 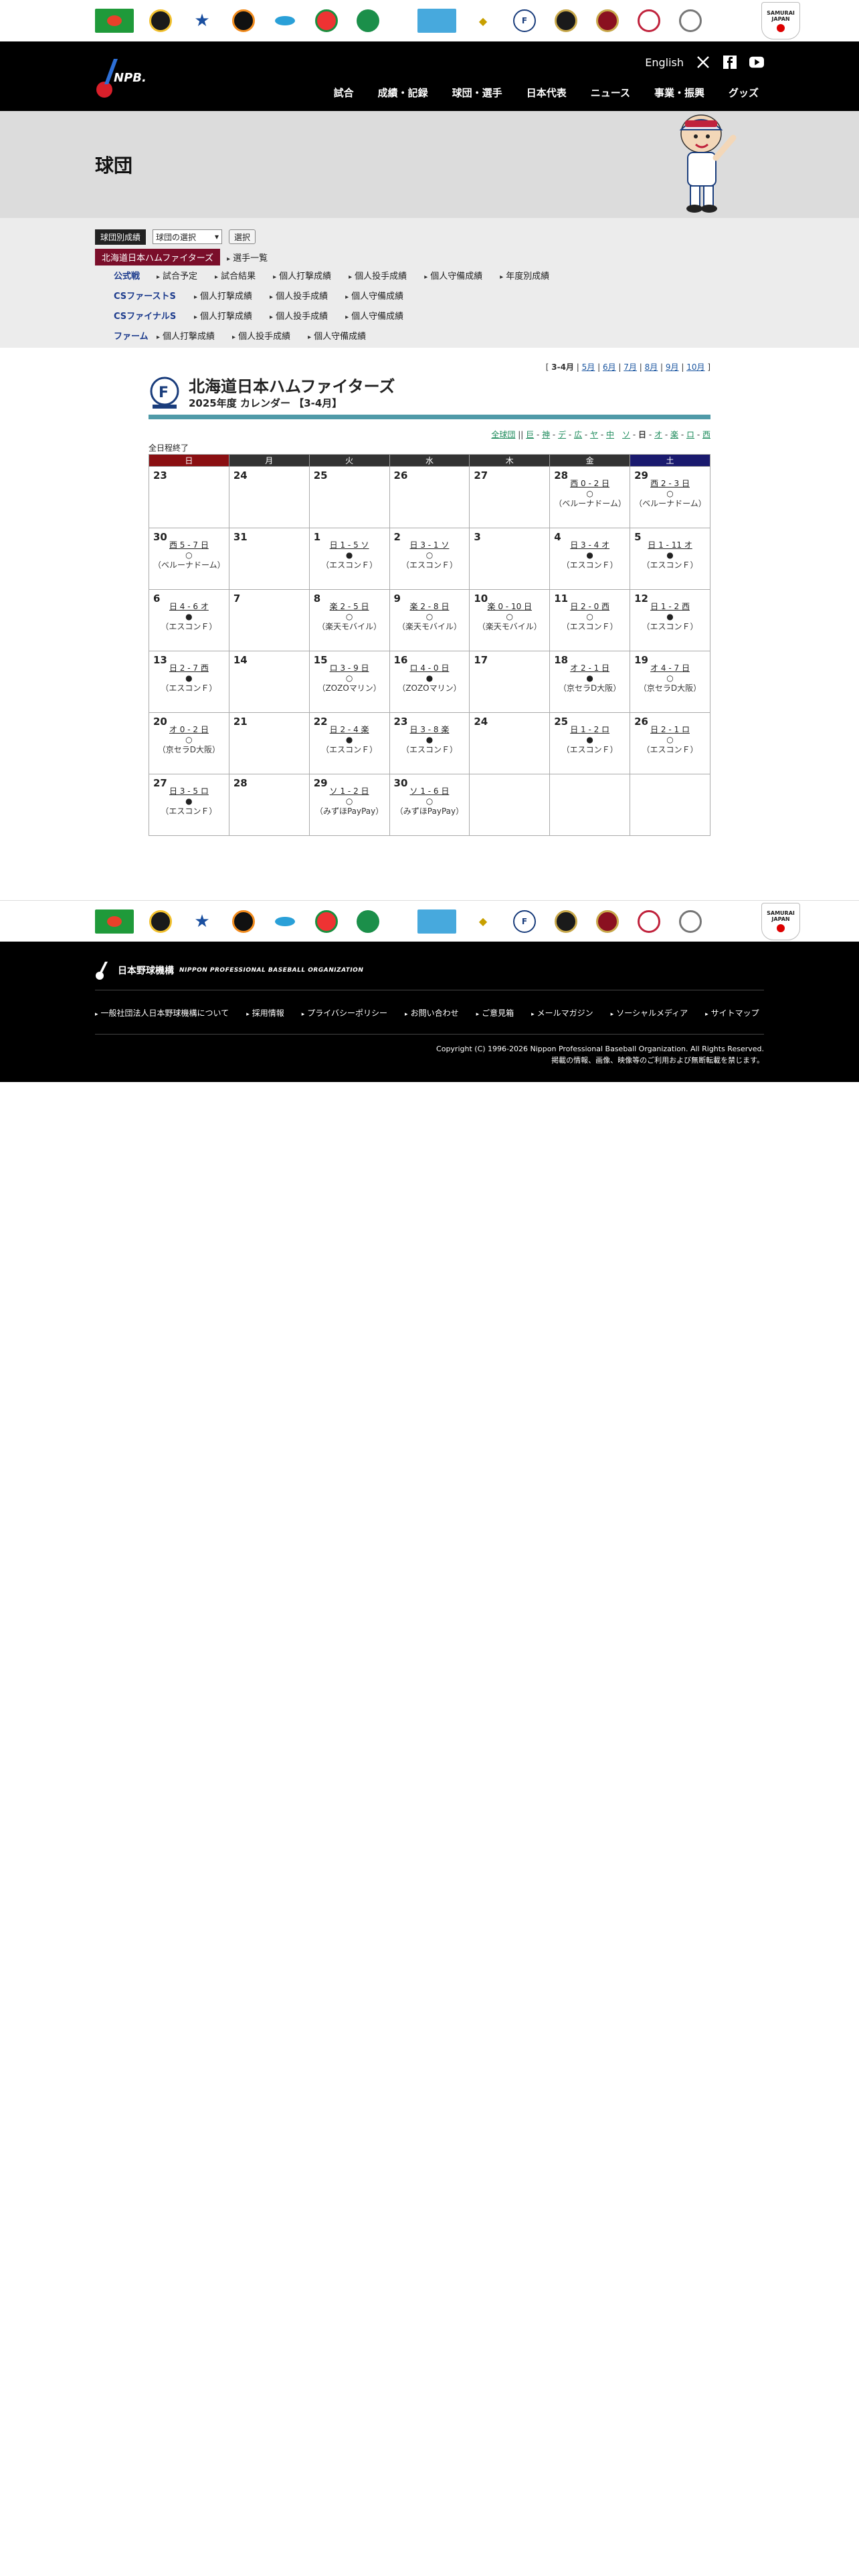 I want to click on game-score-link: 西 5 - 7 日, so click(x=189, y=545).